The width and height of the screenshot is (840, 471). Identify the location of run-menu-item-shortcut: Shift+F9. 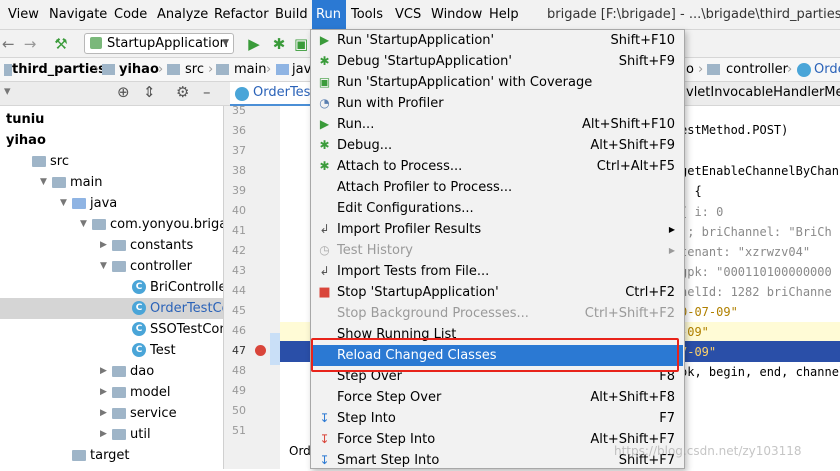
(646, 61).